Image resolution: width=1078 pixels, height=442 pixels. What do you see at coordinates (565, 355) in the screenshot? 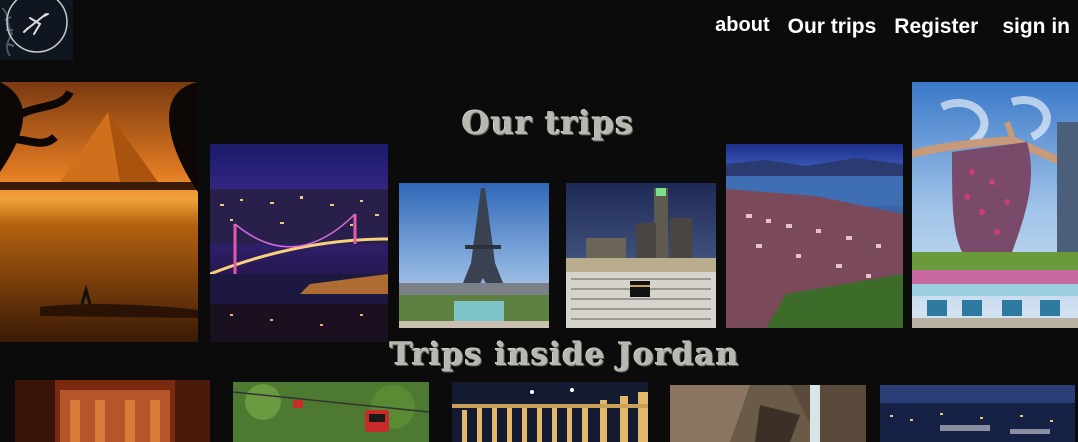
I see `jordan-trips-heading: Trips inside Jordan` at bounding box center [565, 355].